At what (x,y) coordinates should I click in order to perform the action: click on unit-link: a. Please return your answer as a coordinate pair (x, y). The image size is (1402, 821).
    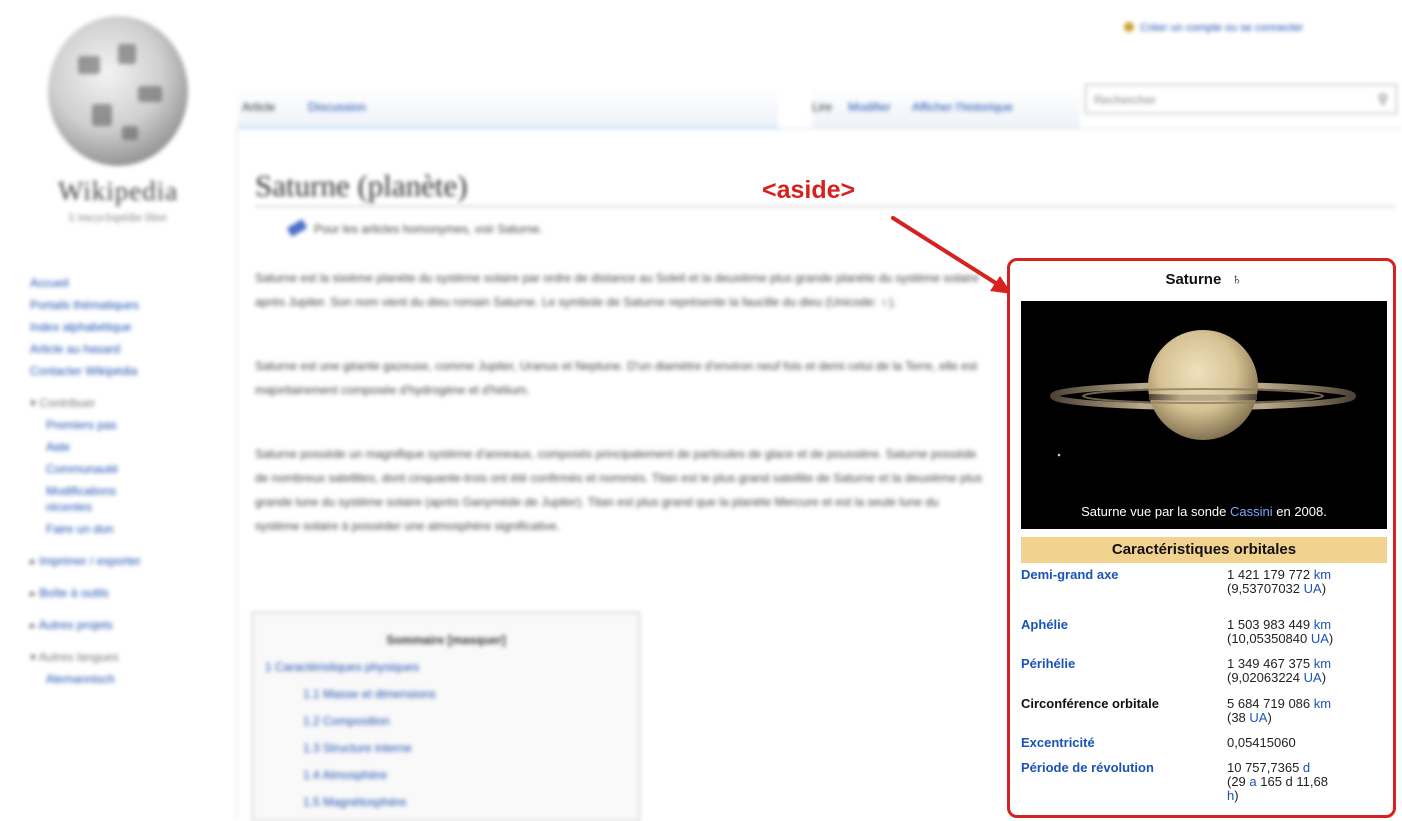
    Looking at the image, I should click on (1252, 781).